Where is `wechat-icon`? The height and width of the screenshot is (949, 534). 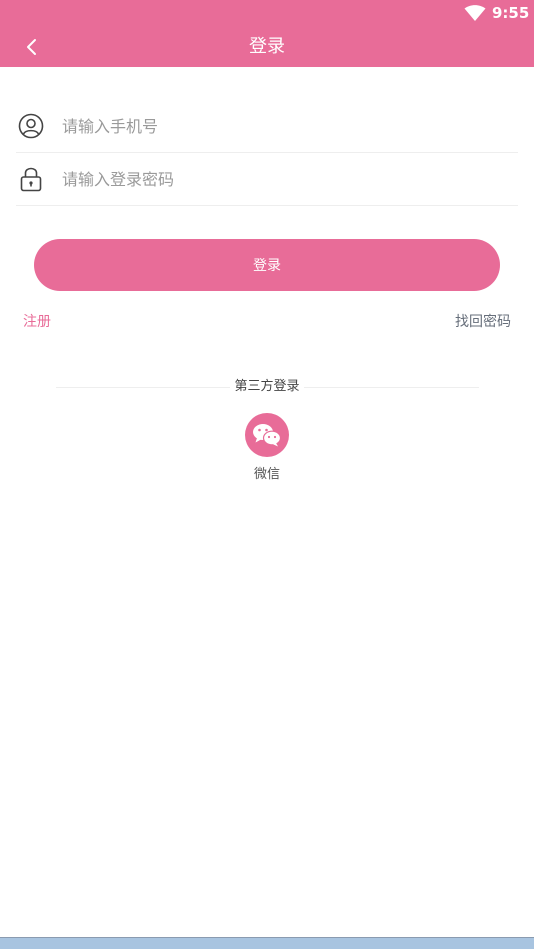 wechat-icon is located at coordinates (267, 435).